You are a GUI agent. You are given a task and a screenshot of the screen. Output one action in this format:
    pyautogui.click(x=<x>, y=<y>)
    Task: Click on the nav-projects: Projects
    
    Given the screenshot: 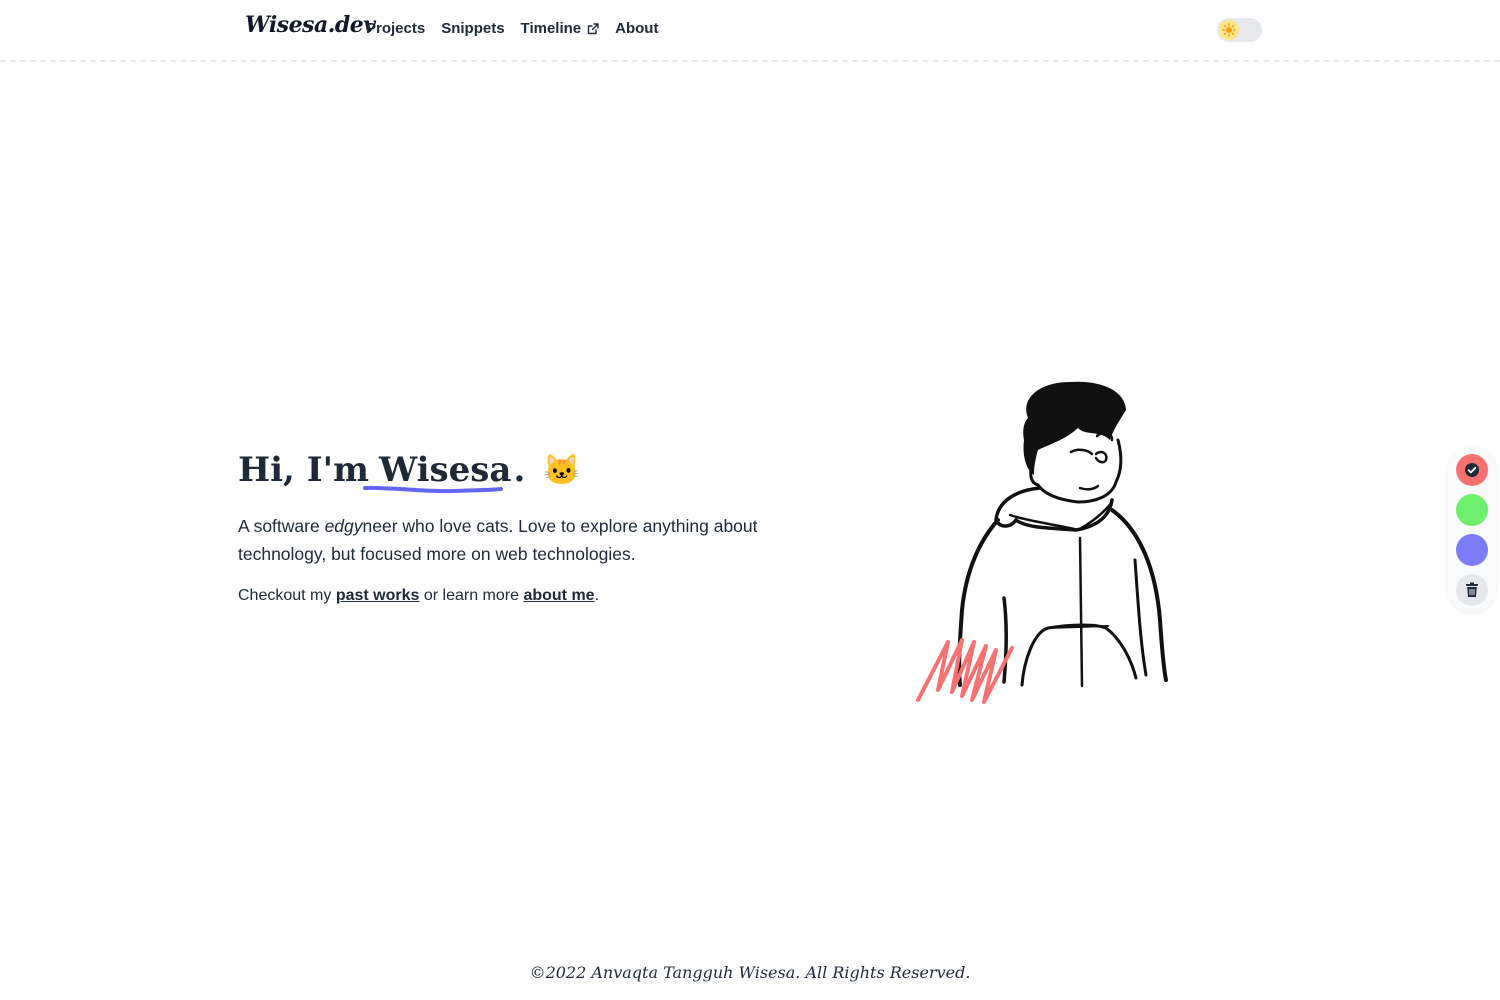 What is the action you would take?
    pyautogui.click(x=395, y=28)
    